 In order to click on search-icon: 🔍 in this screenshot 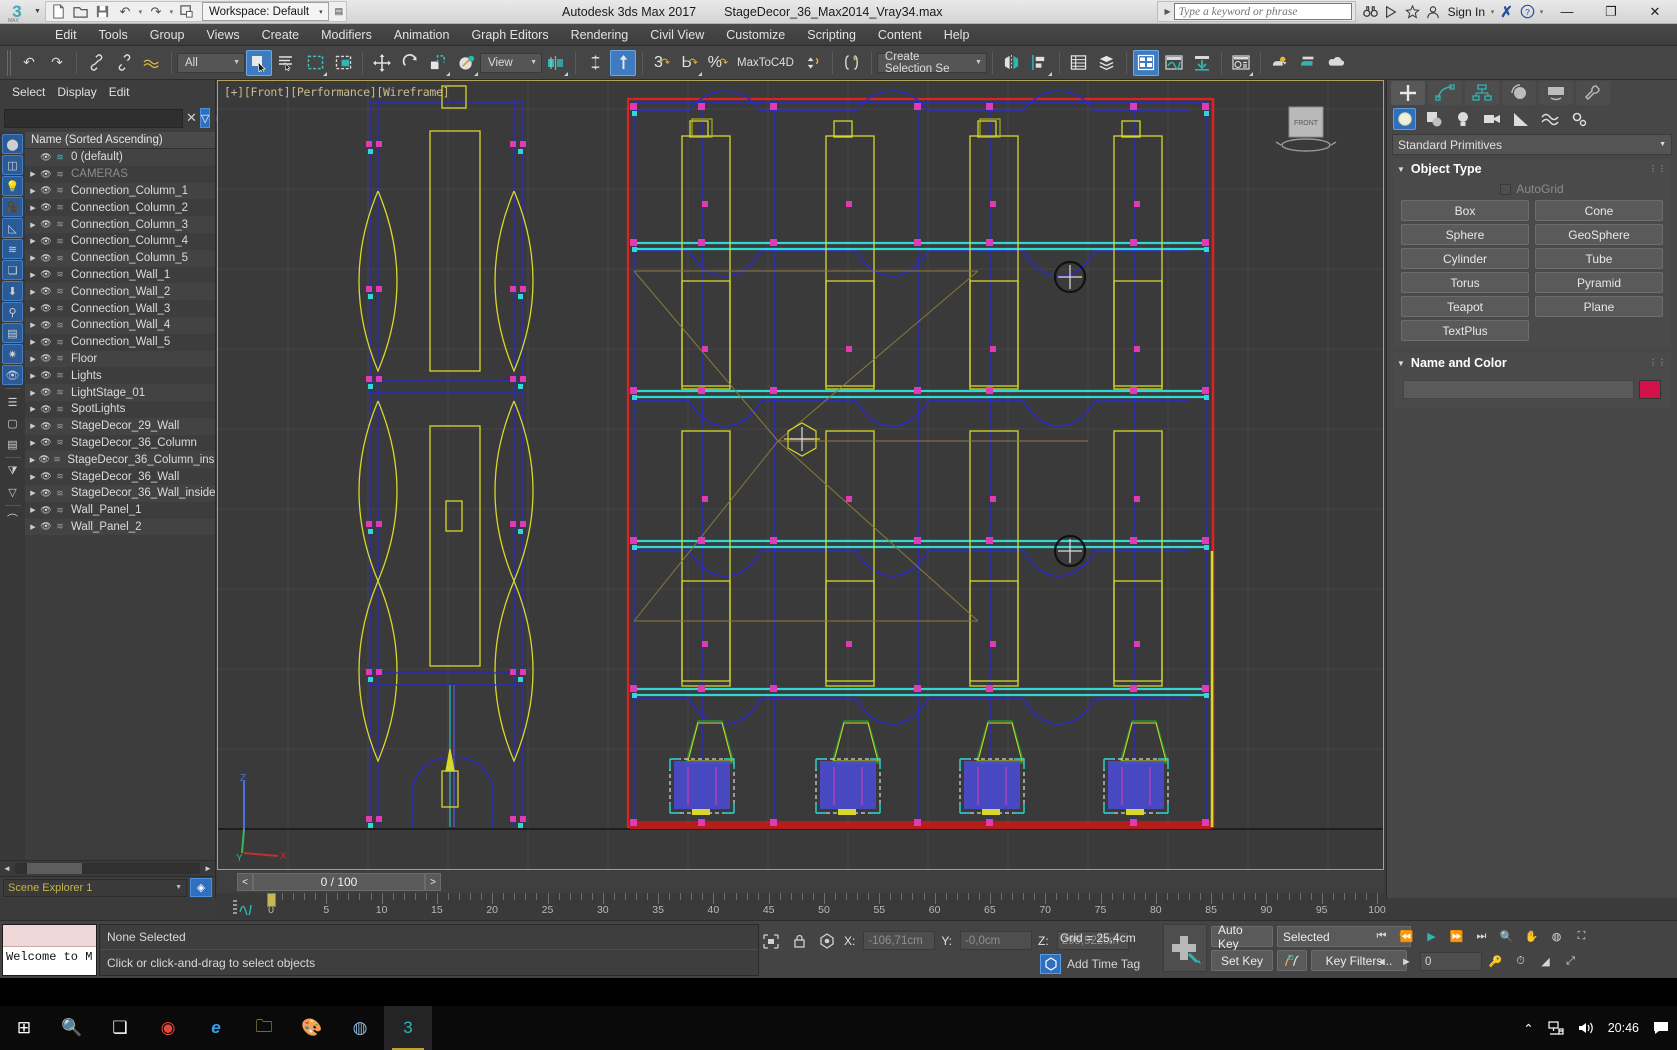, I will do `click(72, 1028)`.